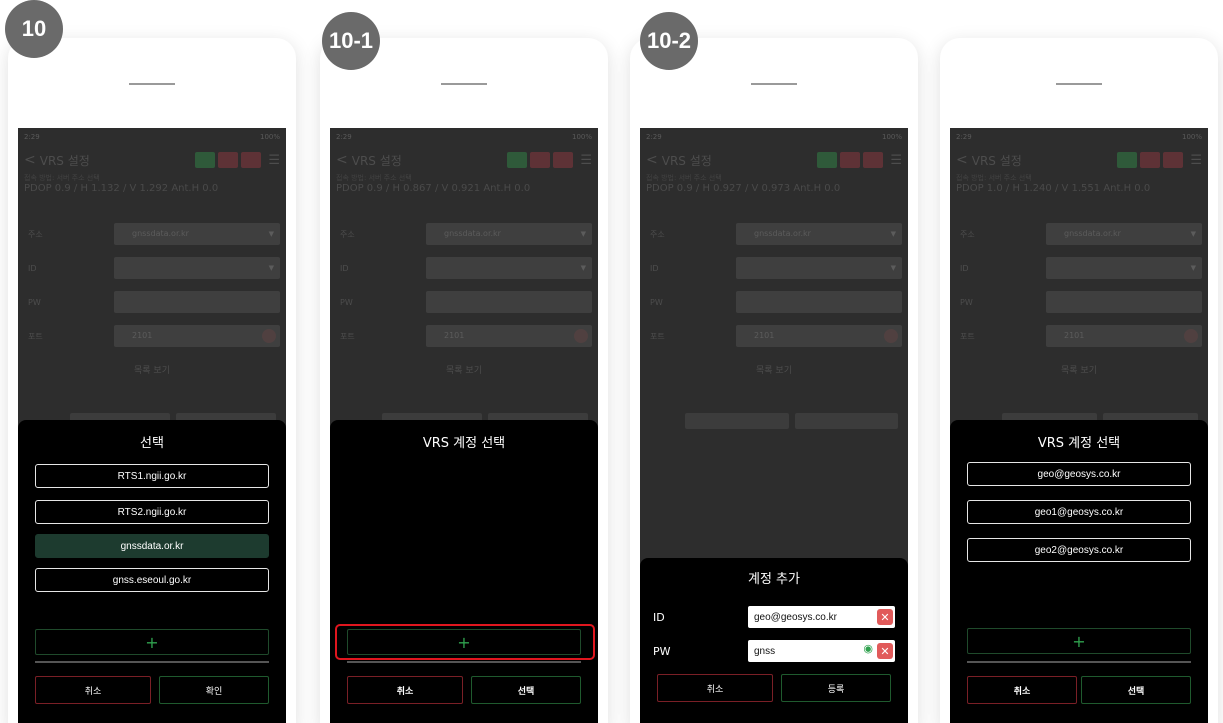 This screenshot has width=1223, height=723. What do you see at coordinates (795, 617) in the screenshot?
I see `id-value: geo@geosys.co.kr` at bounding box center [795, 617].